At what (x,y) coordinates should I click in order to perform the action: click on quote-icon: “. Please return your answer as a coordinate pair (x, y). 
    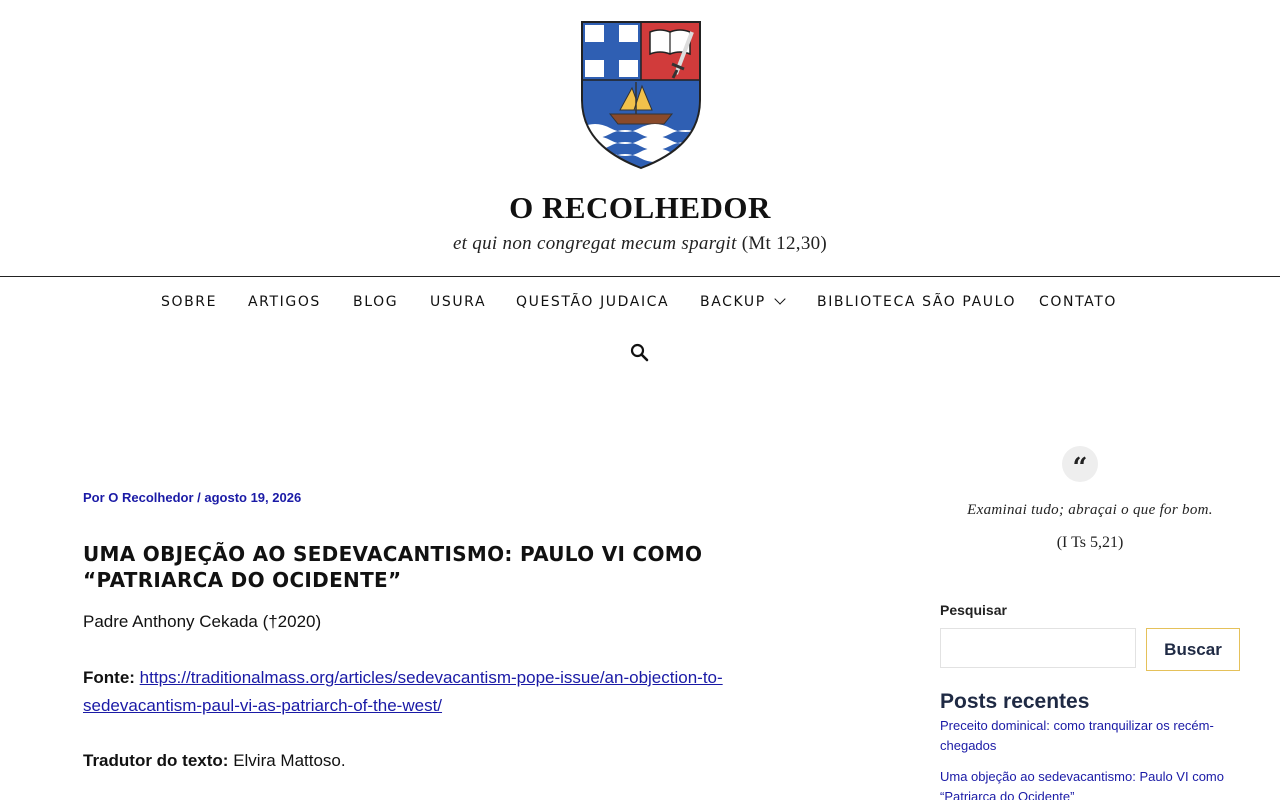
    Looking at the image, I should click on (1080, 464).